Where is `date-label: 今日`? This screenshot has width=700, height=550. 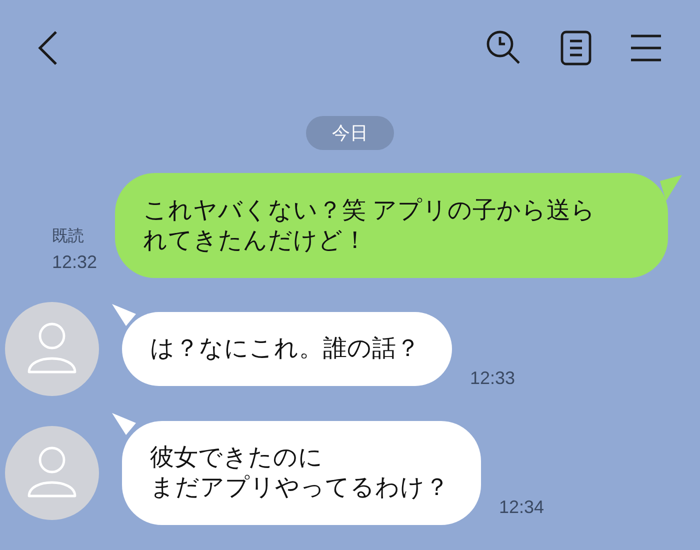 date-label: 今日 is located at coordinates (350, 133).